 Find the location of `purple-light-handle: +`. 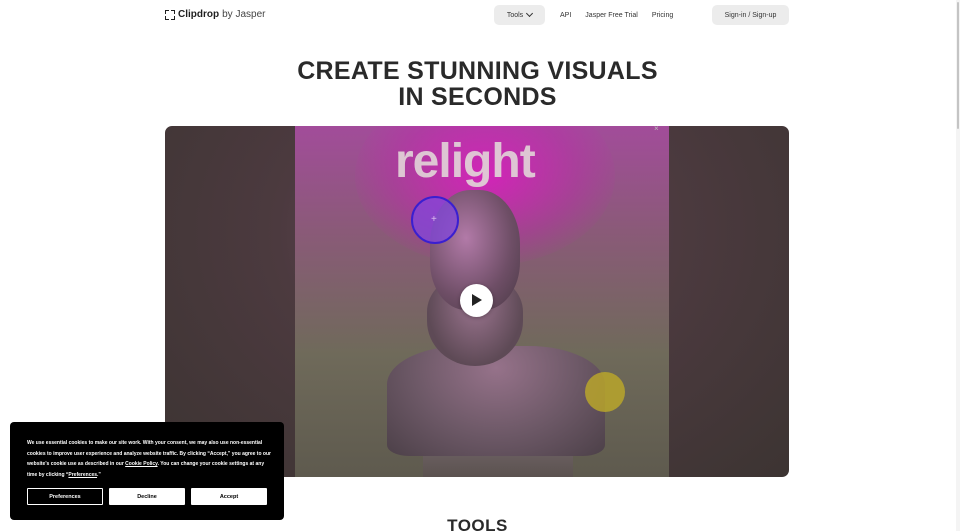

purple-light-handle: + is located at coordinates (435, 220).